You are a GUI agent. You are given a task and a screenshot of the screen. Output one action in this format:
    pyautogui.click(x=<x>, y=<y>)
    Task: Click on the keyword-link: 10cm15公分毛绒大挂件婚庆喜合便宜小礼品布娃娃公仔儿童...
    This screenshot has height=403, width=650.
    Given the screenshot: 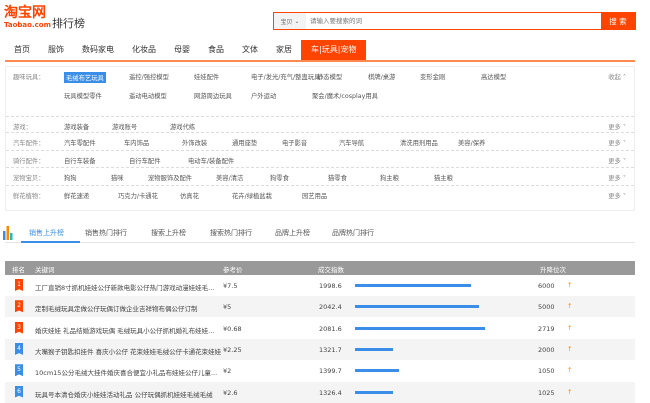 What is the action you would take?
    pyautogui.click(x=126, y=372)
    